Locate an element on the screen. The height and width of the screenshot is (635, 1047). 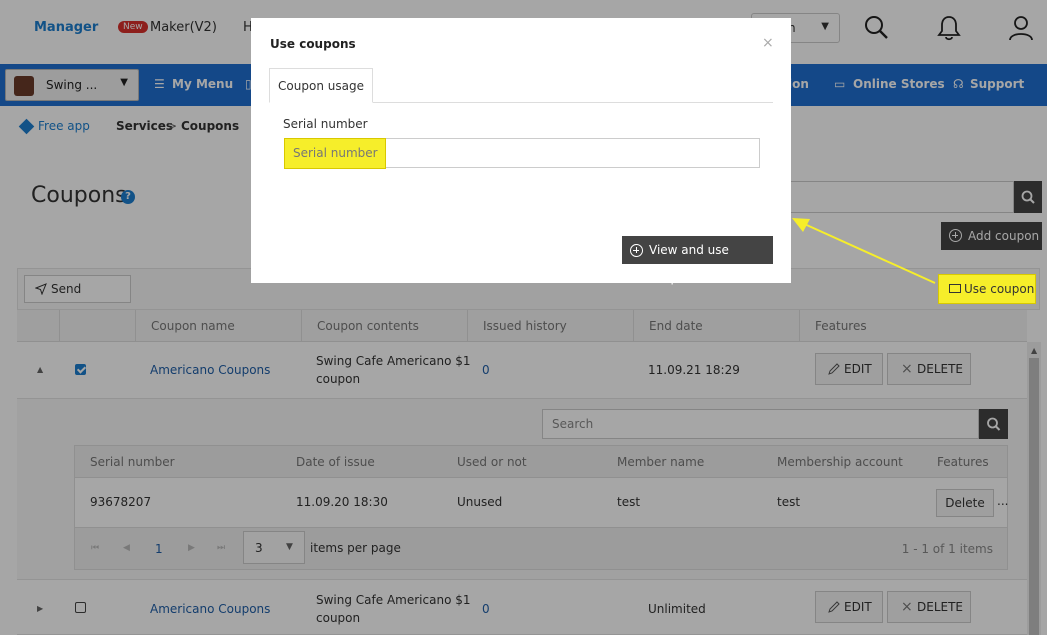
serial-number-placeholder: Serial number is located at coordinates (335, 153).